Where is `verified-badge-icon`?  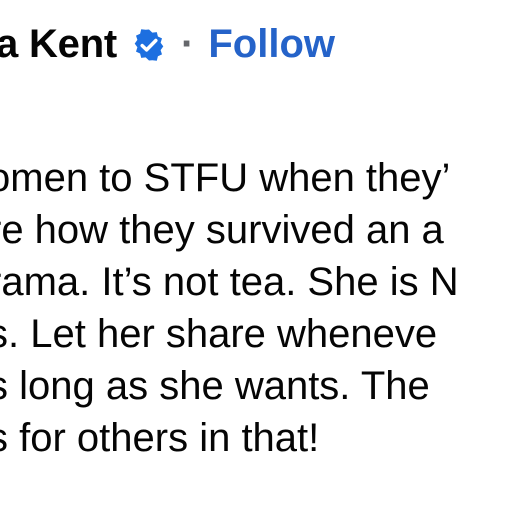
verified-badge-icon is located at coordinates (149, 45).